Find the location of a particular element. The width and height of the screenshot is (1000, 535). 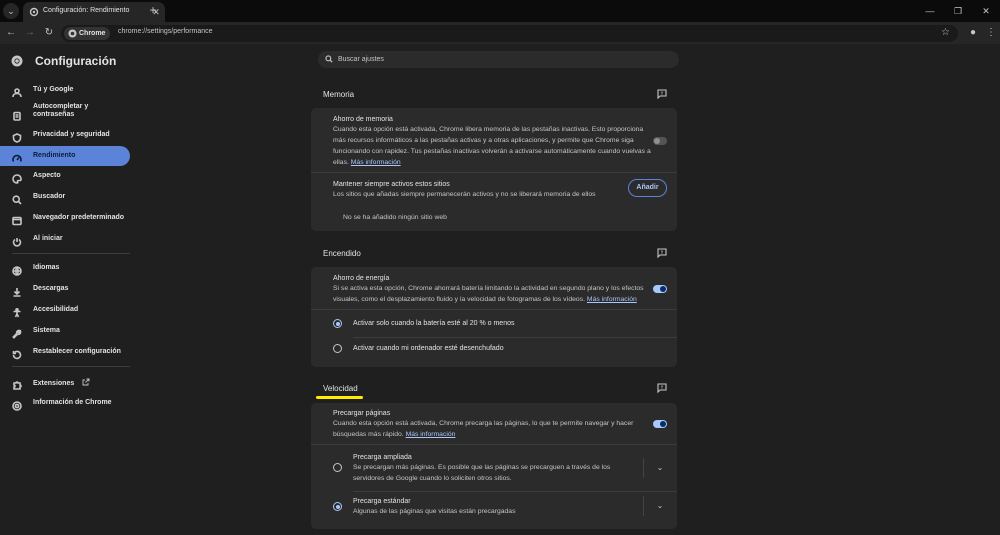

site-chip-label: Chrome is located at coordinates (92, 33).